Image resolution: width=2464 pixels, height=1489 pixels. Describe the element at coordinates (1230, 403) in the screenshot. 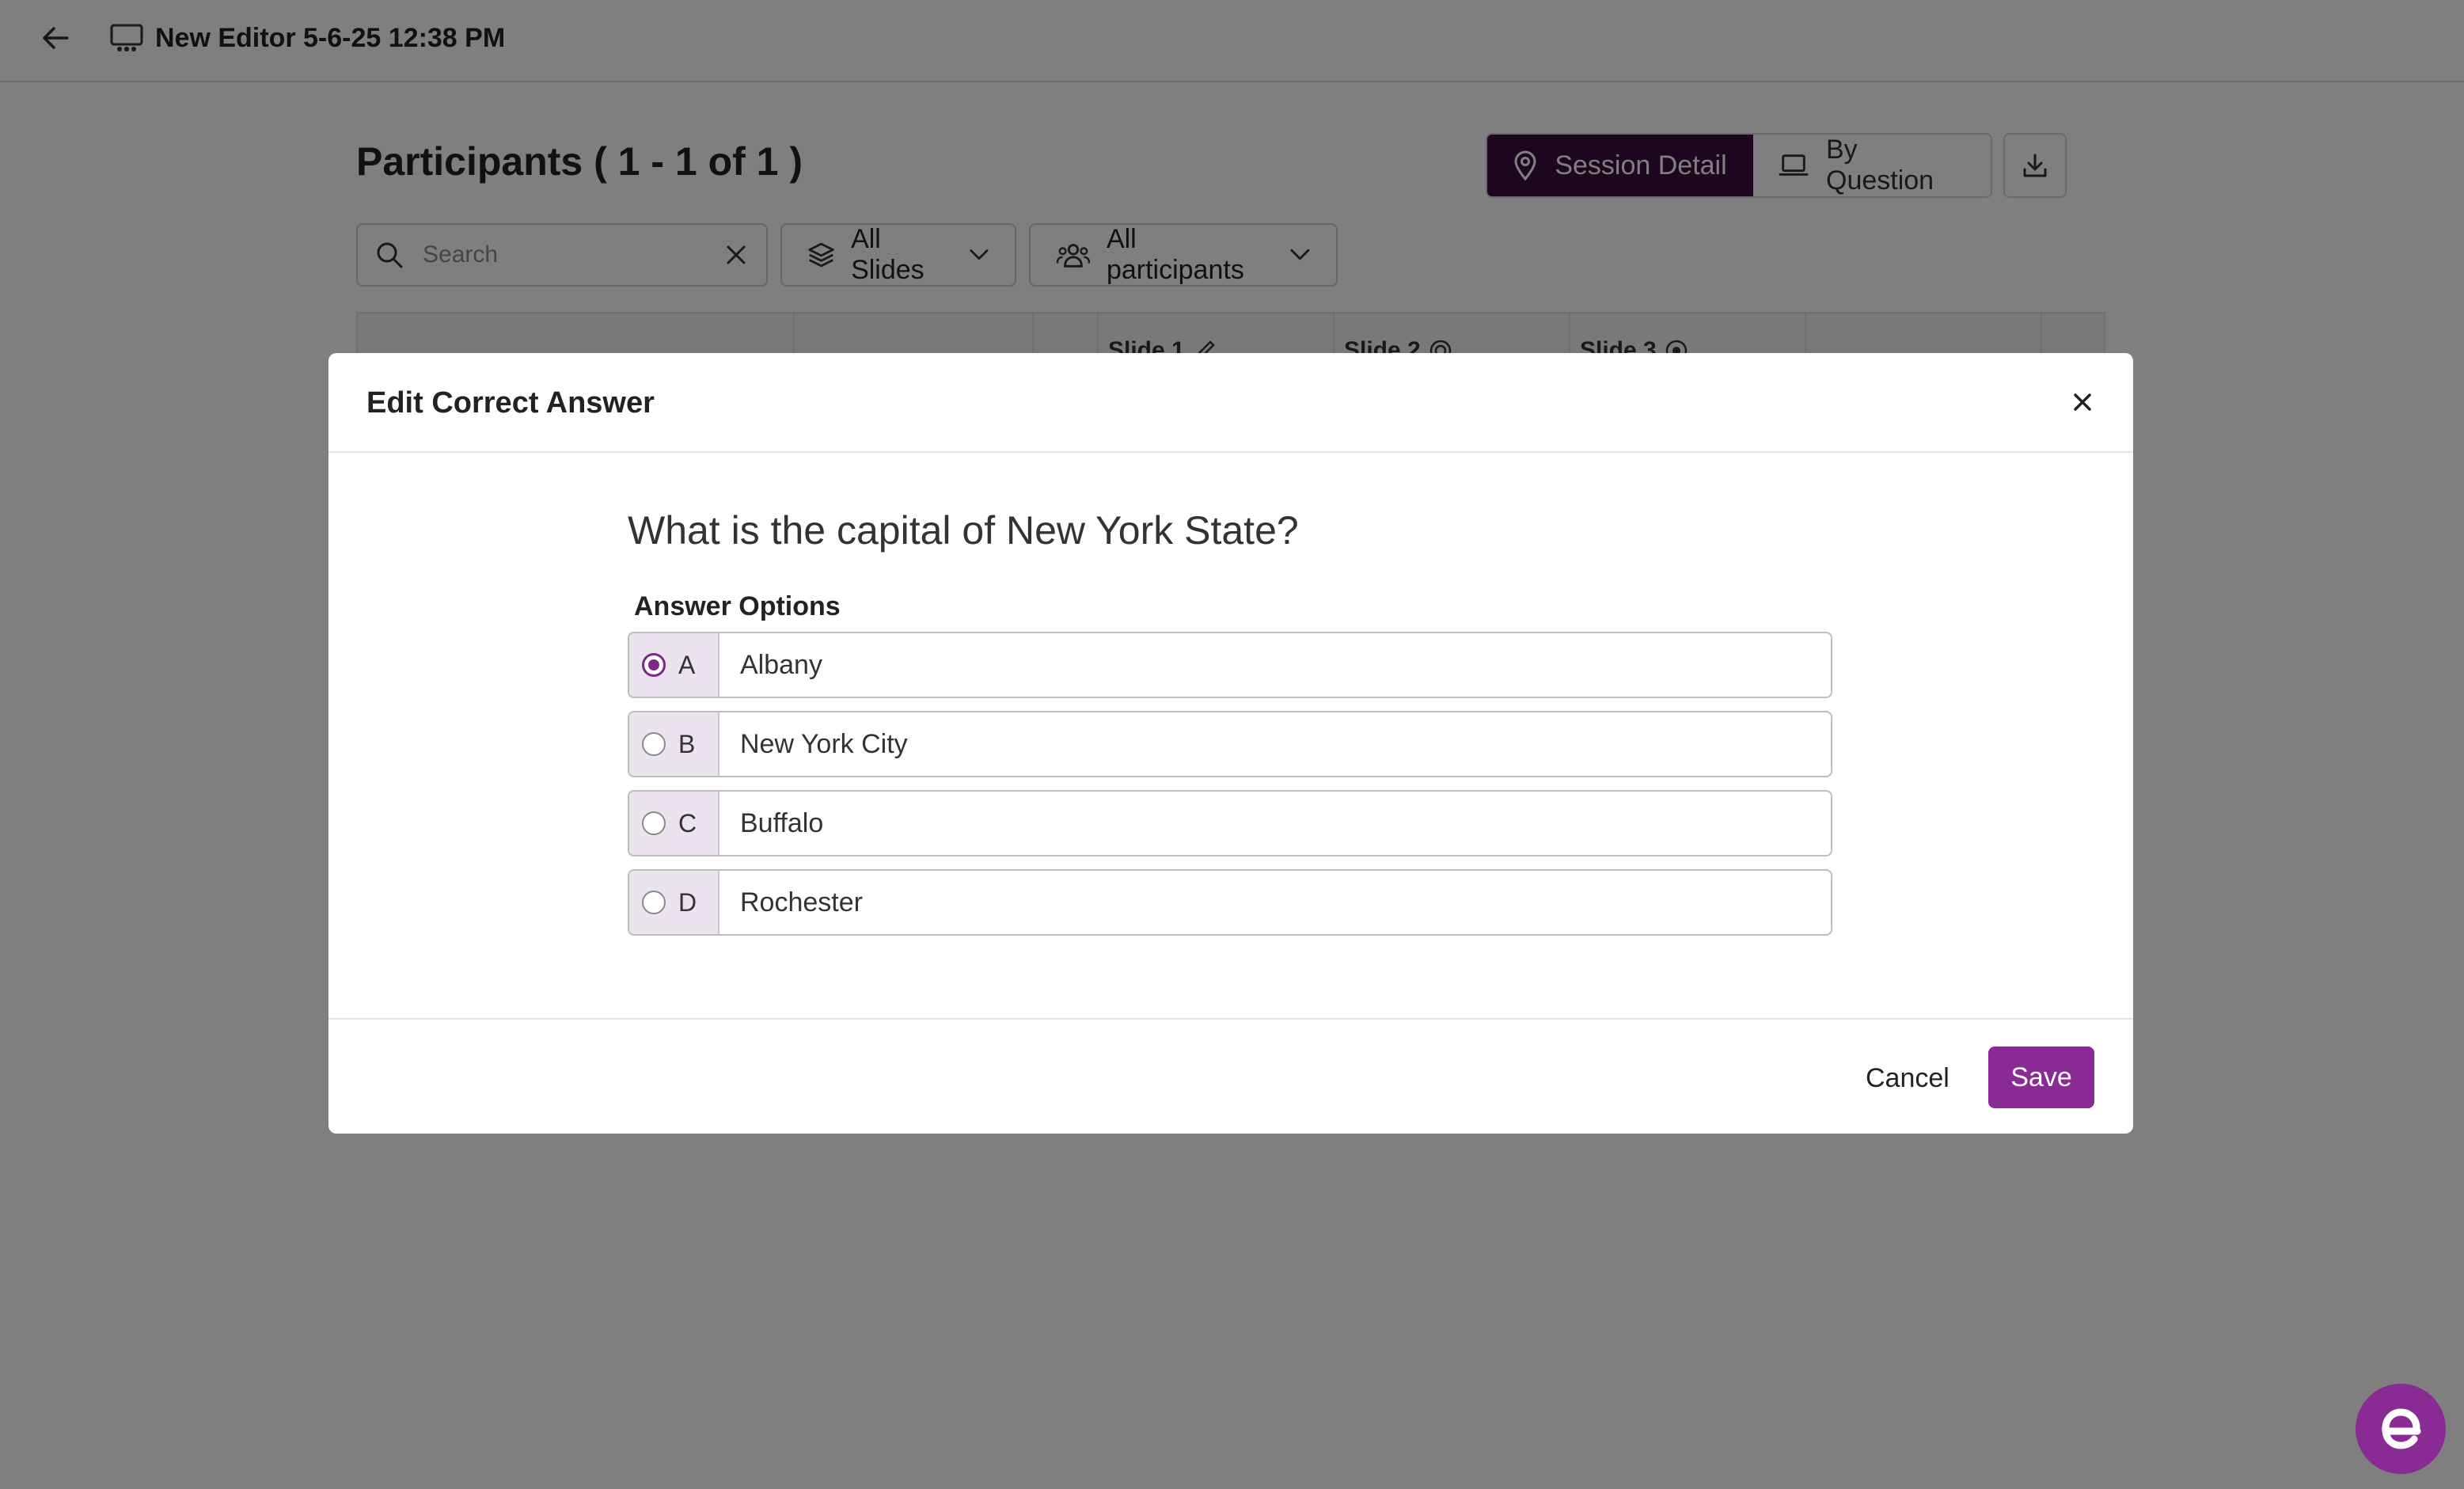

I see `modal-header: Edit Correct Answer` at that location.